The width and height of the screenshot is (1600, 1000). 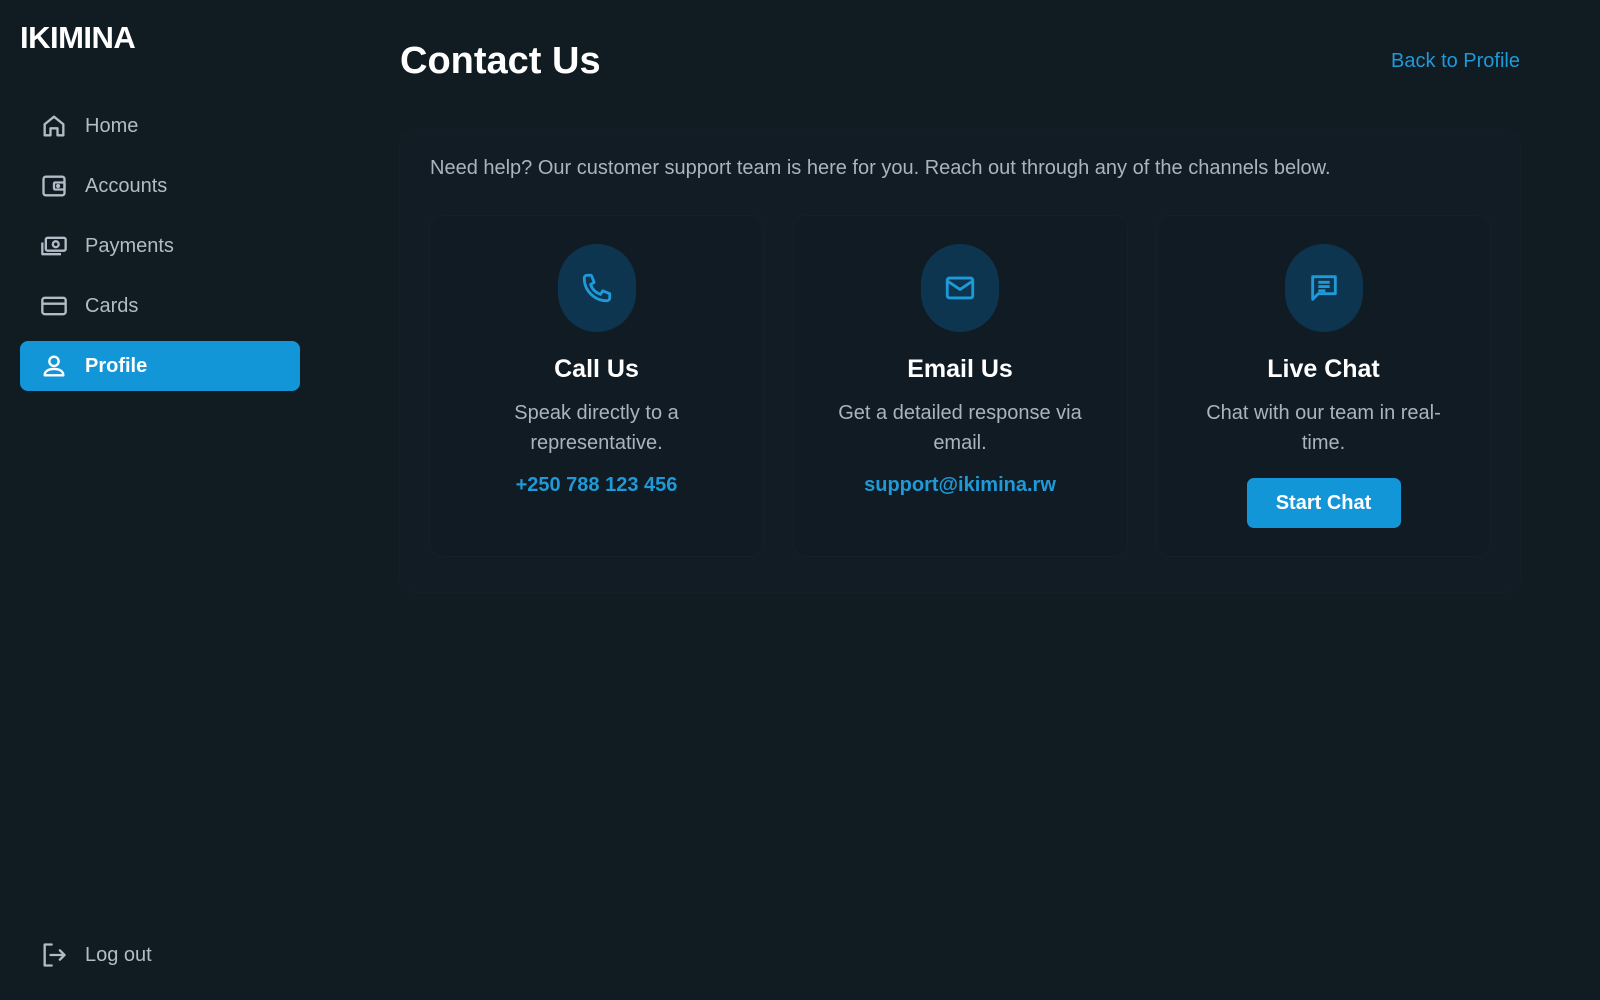 What do you see at coordinates (160, 366) in the screenshot?
I see `sidebar-item-profile: Profile` at bounding box center [160, 366].